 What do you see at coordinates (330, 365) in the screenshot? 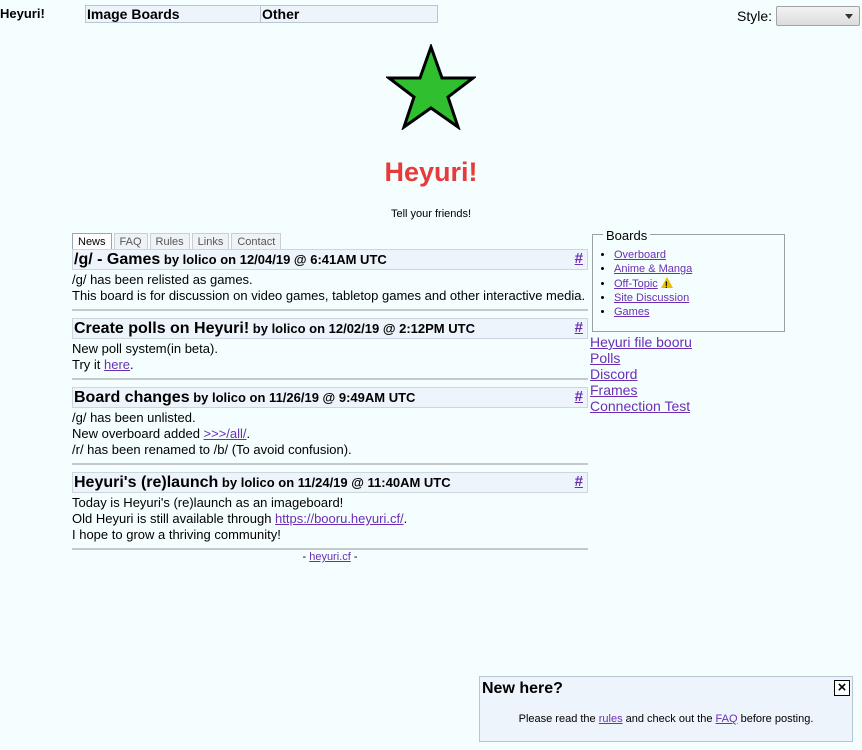
I see `post-line: Try it here.` at bounding box center [330, 365].